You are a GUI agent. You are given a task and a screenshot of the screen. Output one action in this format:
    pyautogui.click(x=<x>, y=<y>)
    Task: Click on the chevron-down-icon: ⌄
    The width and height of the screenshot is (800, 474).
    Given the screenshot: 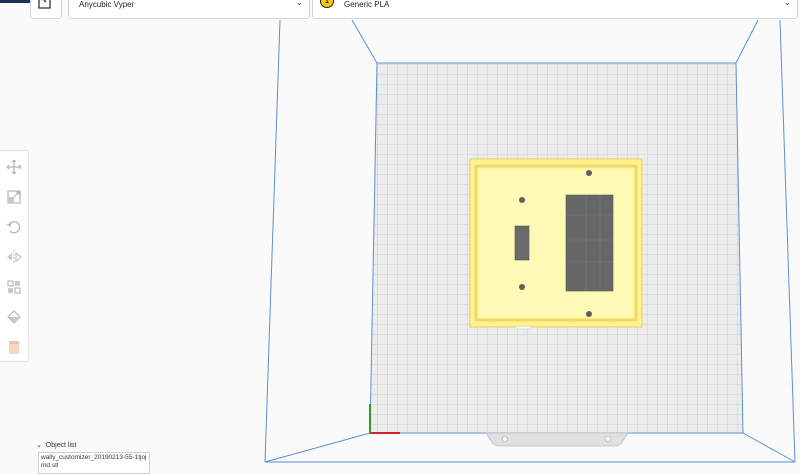 What is the action you would take?
    pyautogui.click(x=39, y=445)
    